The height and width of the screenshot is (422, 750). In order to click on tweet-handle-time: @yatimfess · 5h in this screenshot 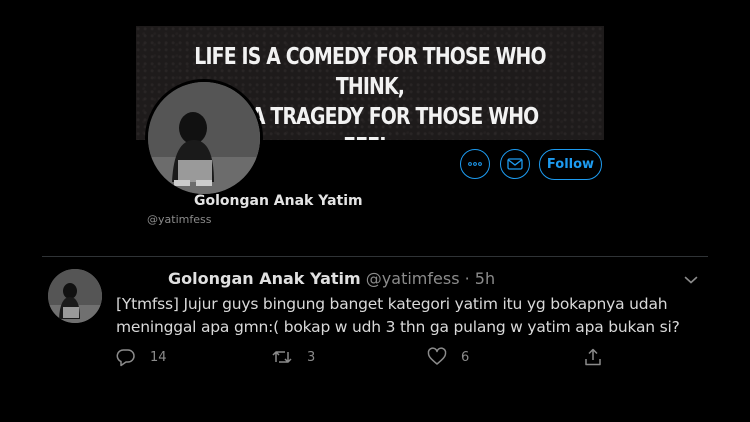, I will do `click(430, 278)`.